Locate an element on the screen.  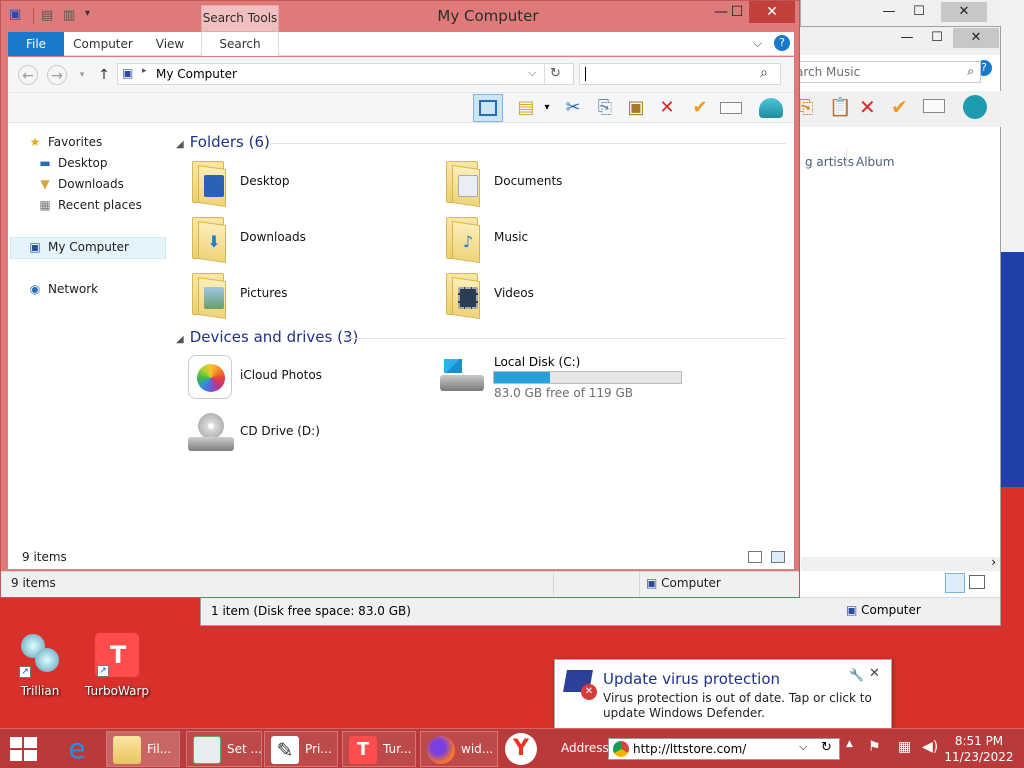
nav-favorites: ★ Favorites is located at coordinates (64, 142).